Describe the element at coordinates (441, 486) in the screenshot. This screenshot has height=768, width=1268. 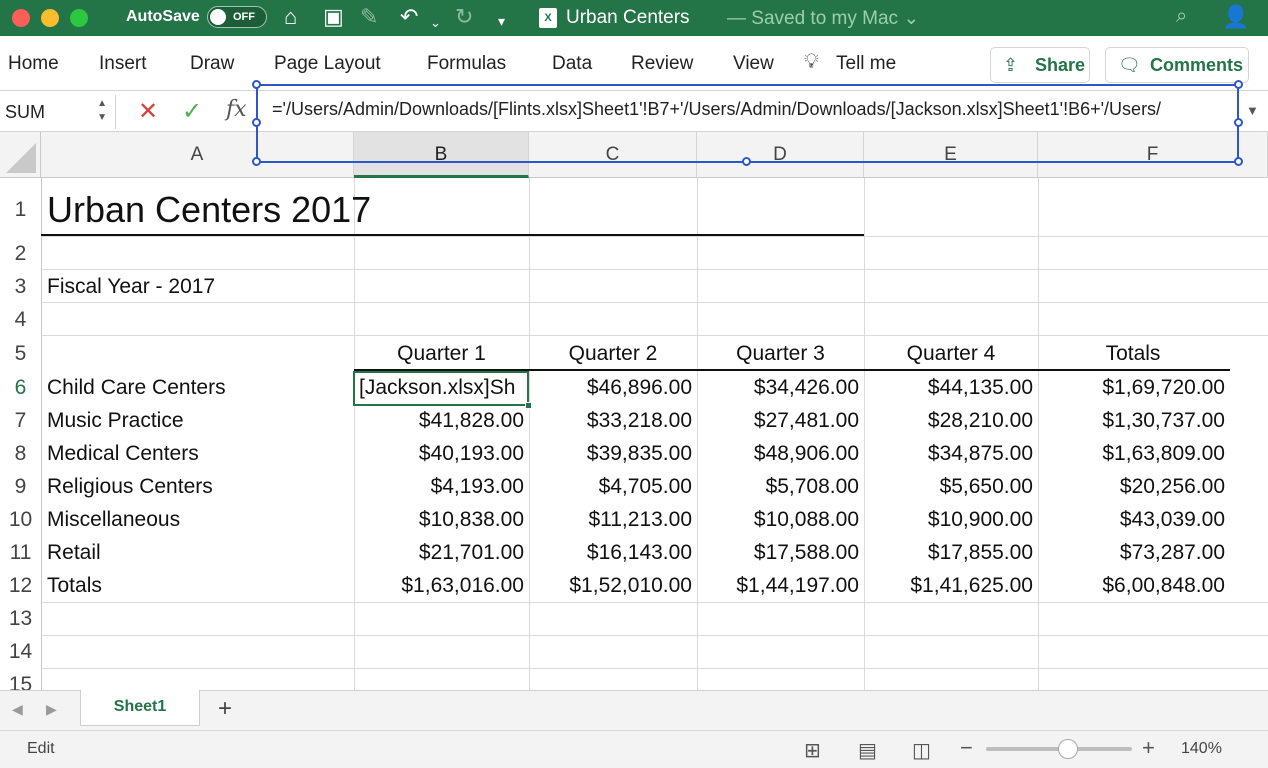
I see `value-cell: $4,193.00` at that location.